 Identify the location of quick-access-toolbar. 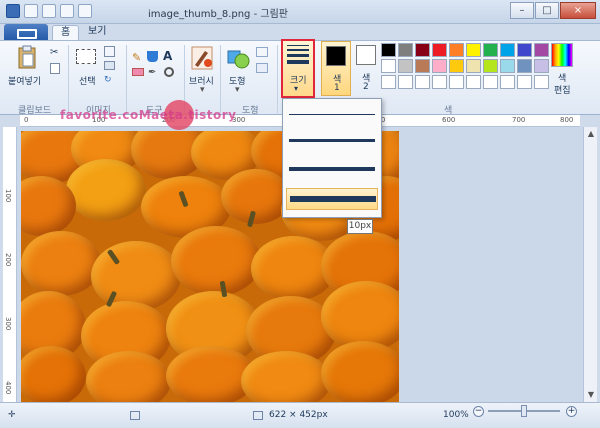
(49, 11).